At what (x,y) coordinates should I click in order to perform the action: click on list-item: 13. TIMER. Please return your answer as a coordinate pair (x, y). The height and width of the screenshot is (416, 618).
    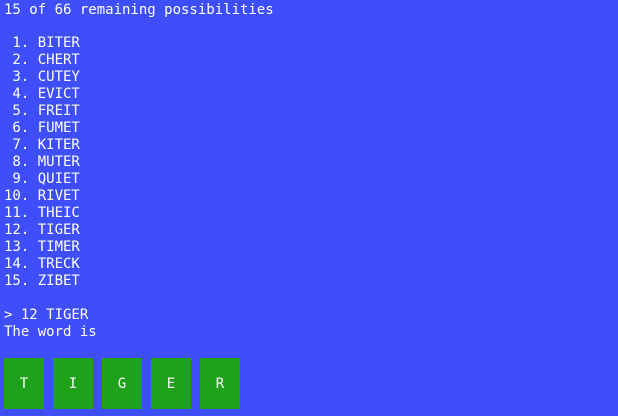
    Looking at the image, I should click on (42, 247).